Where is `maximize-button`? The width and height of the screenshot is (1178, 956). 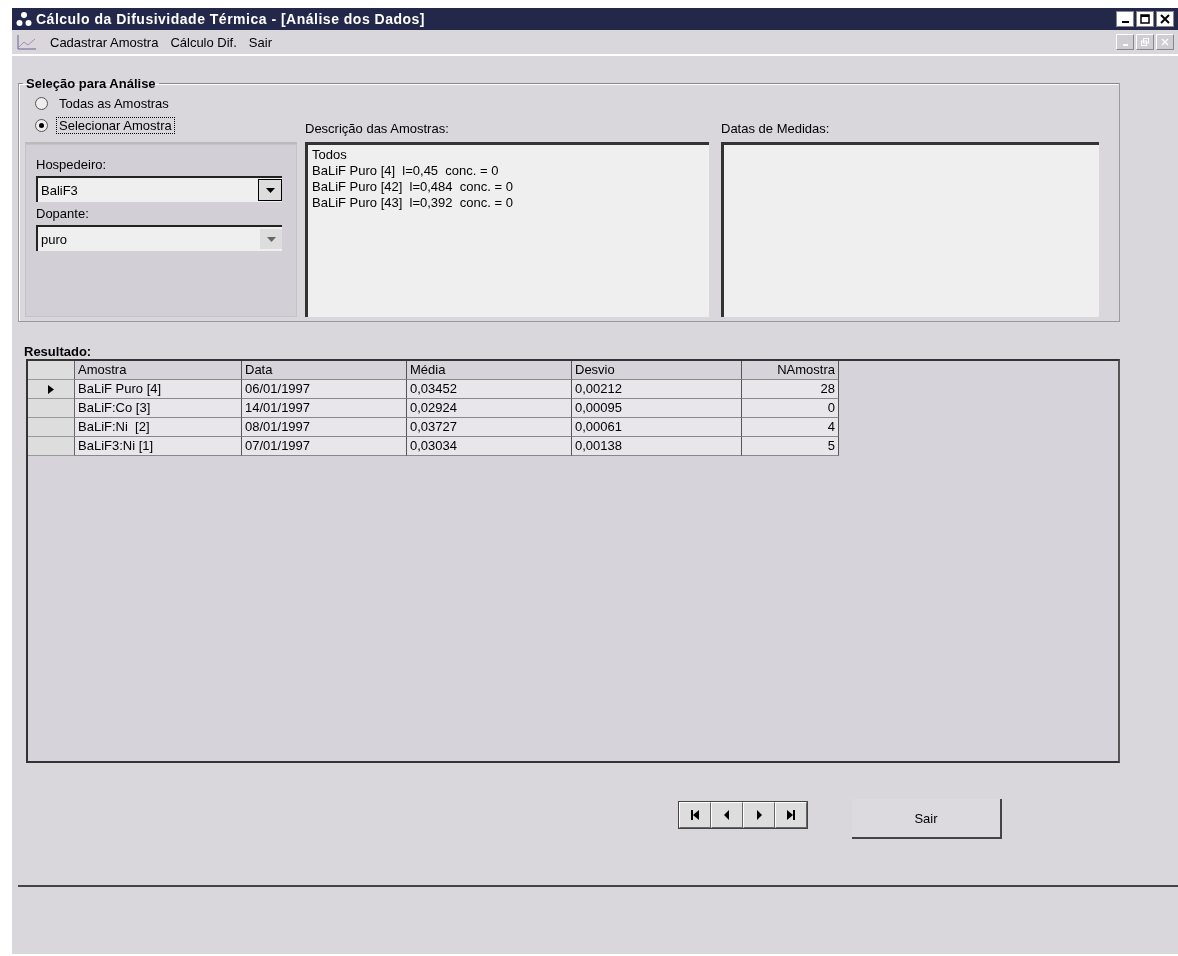 maximize-button is located at coordinates (1145, 19).